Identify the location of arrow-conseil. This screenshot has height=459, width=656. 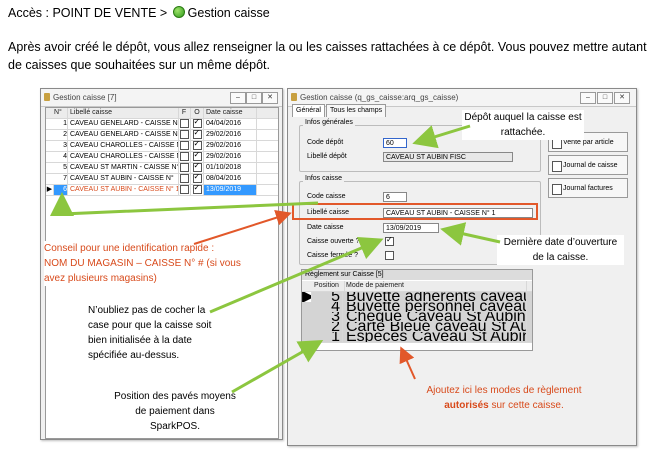
(242, 227).